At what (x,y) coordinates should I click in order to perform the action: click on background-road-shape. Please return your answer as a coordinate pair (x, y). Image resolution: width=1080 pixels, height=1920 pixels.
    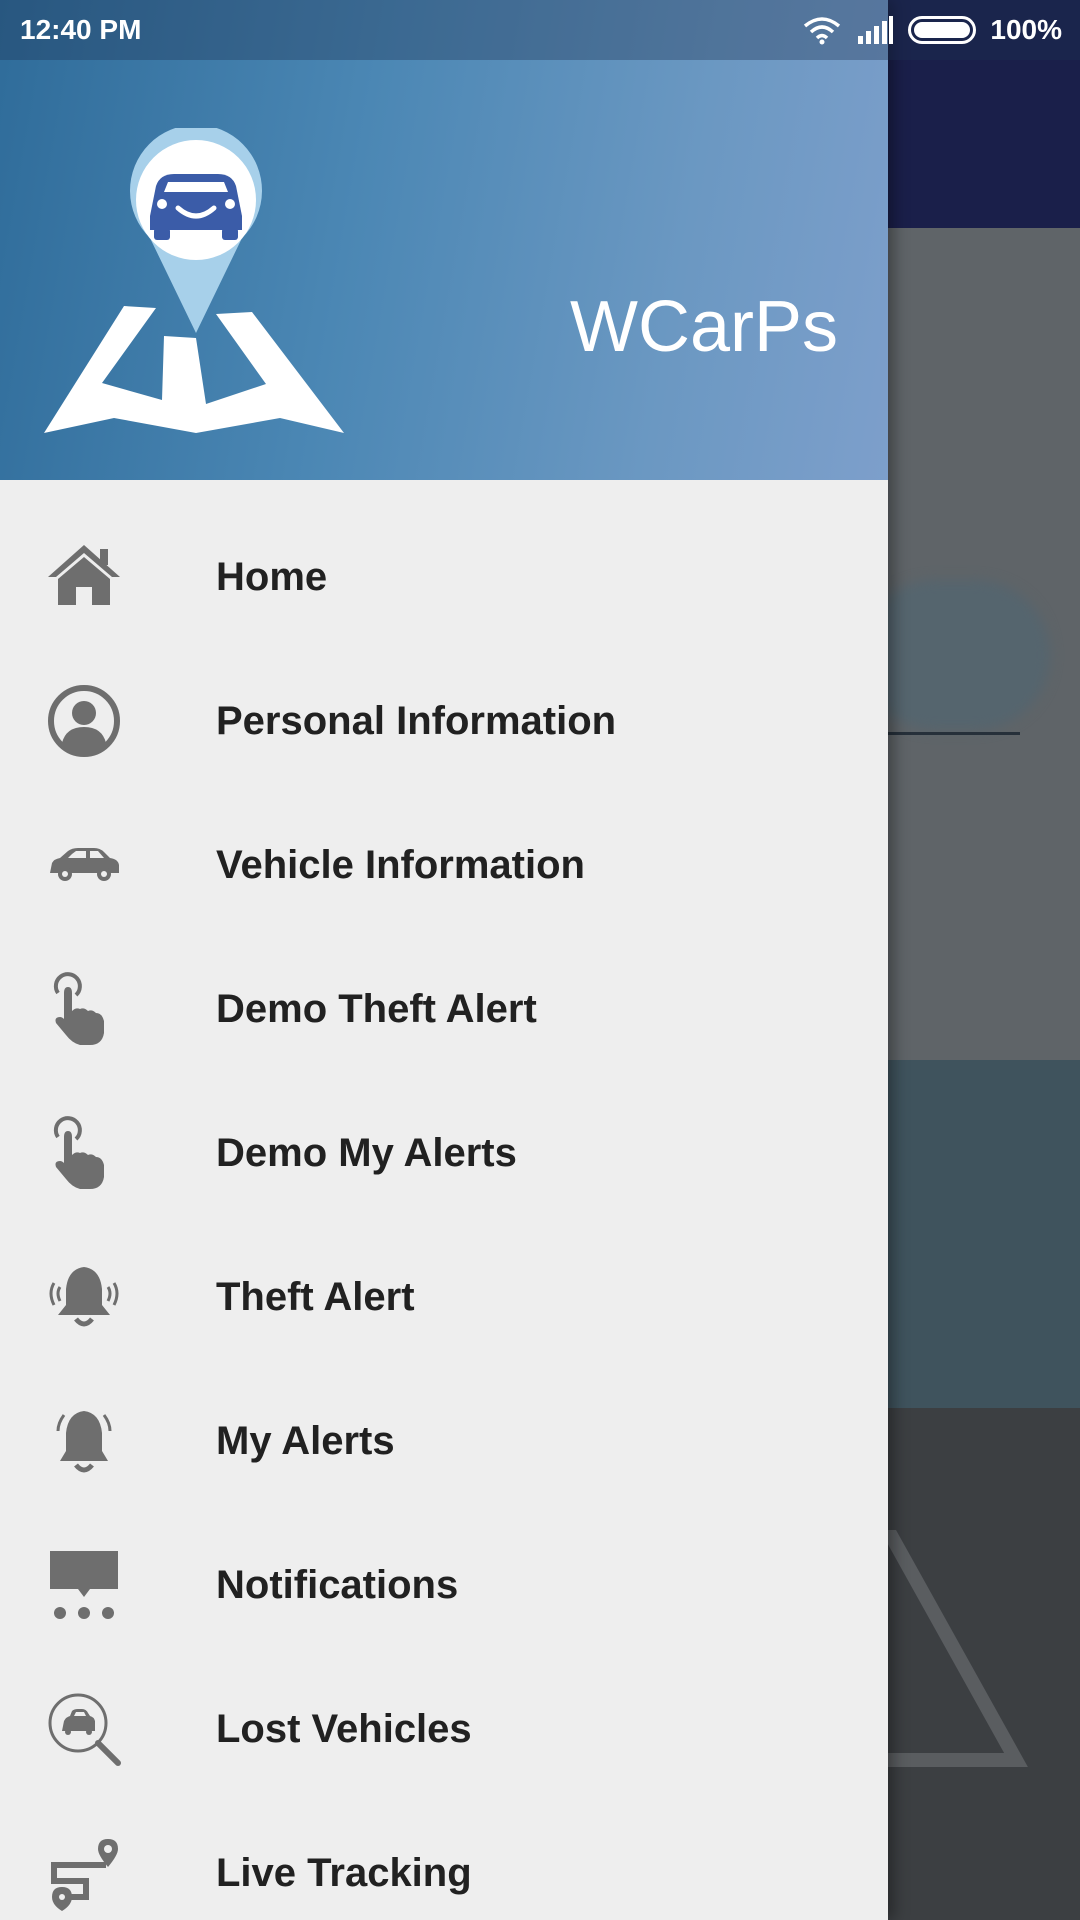
    Looking at the image, I should click on (958, 1648).